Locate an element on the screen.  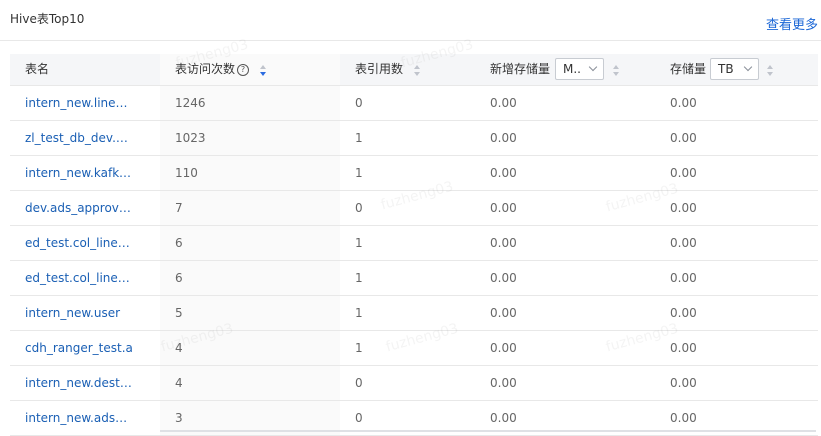
horizontal-scrollbar is located at coordinates (488, 431).